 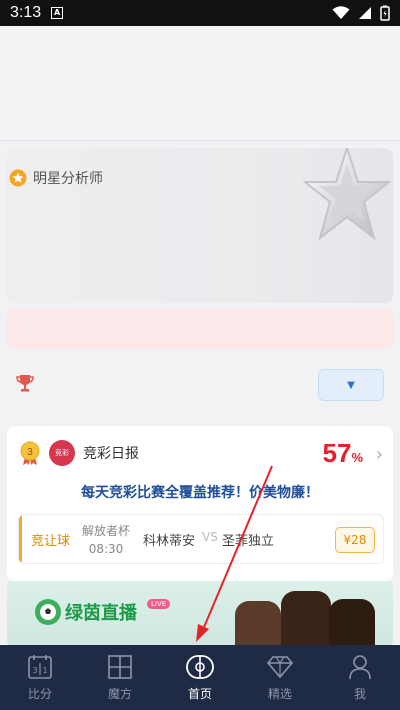 What do you see at coordinates (199, 694) in the screenshot?
I see `nav-label: 首页` at bounding box center [199, 694].